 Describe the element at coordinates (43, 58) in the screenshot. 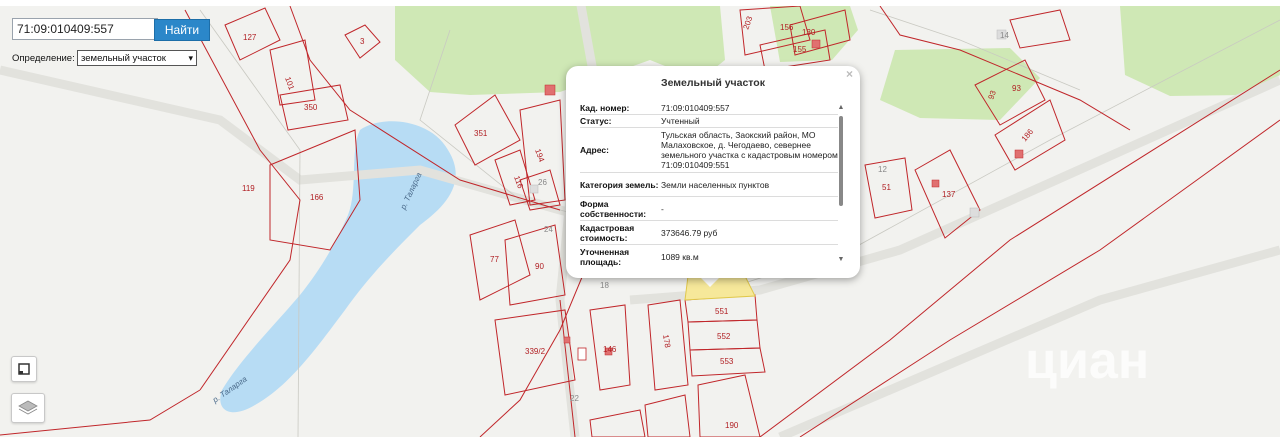

I see `definition-label: Определение:` at that location.